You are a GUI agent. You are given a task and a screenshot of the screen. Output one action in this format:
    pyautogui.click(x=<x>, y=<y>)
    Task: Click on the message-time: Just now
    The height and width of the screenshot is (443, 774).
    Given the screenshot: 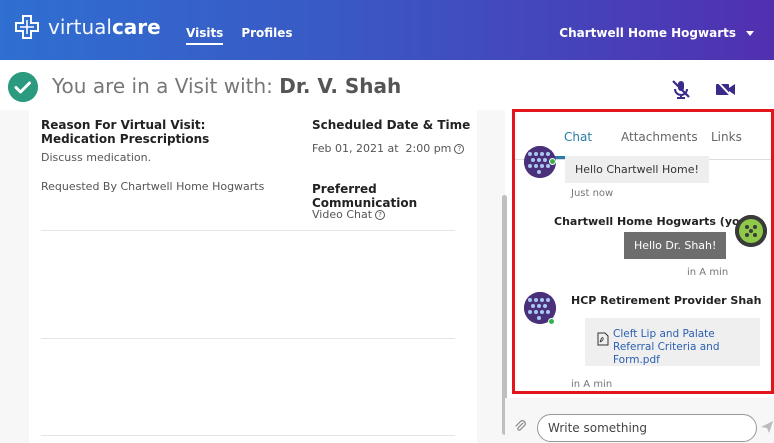 What is the action you would take?
    pyautogui.click(x=592, y=193)
    